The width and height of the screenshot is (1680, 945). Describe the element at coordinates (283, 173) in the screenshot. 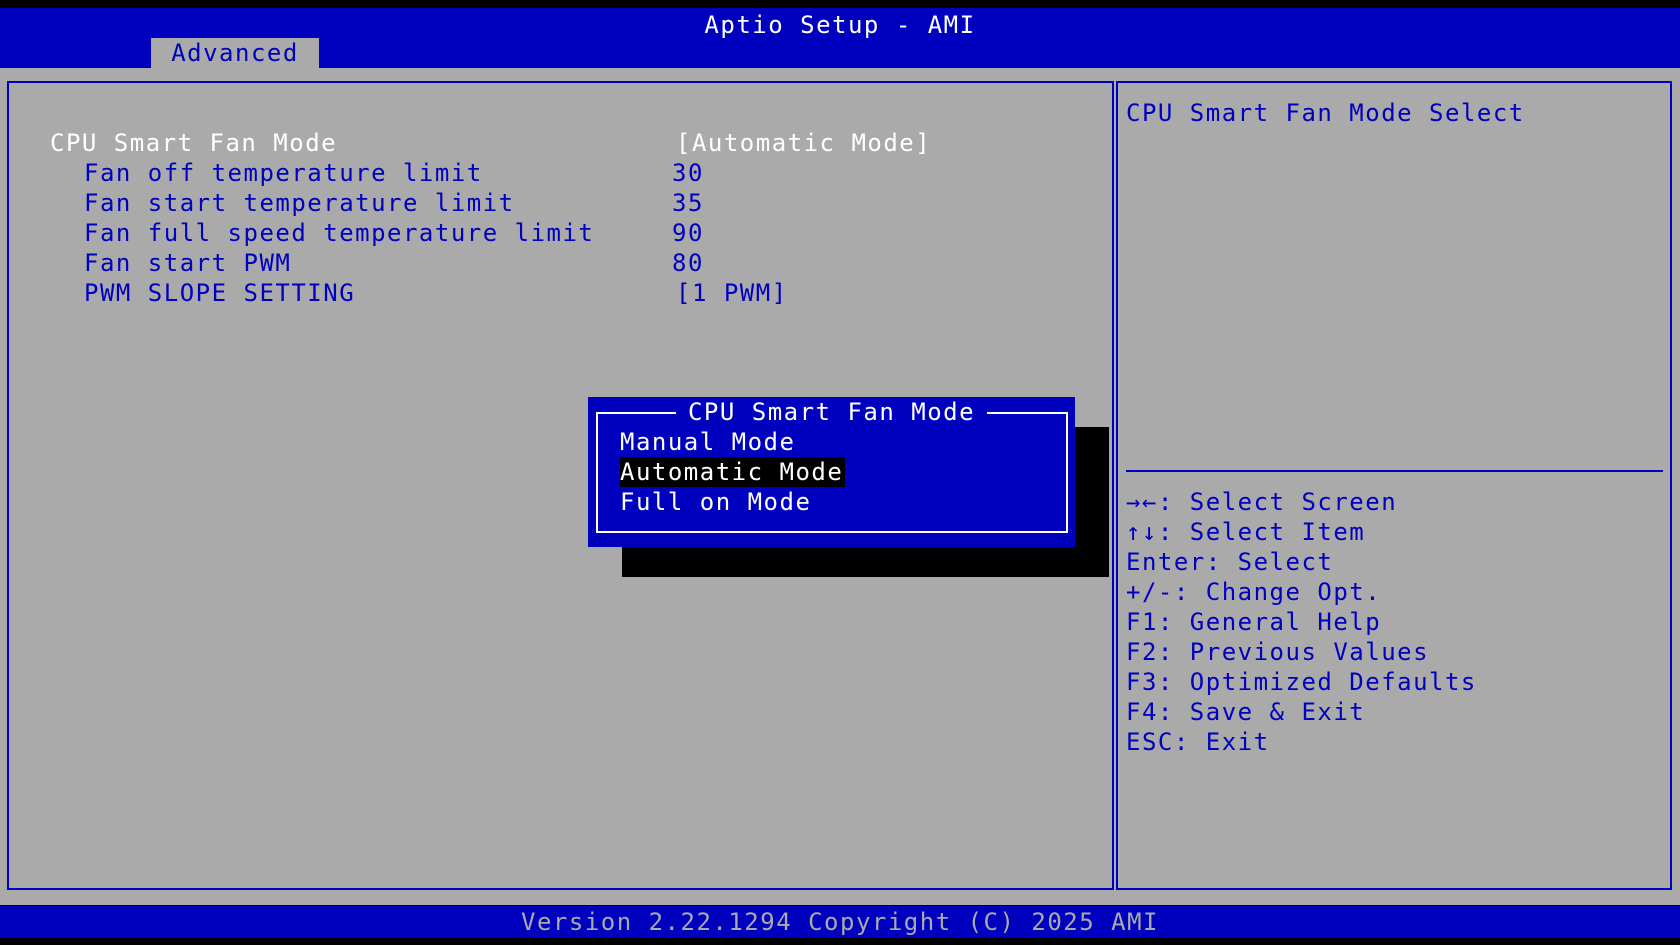

I see `setting-label-fan-off-temp: Fan off temperature limit` at that location.